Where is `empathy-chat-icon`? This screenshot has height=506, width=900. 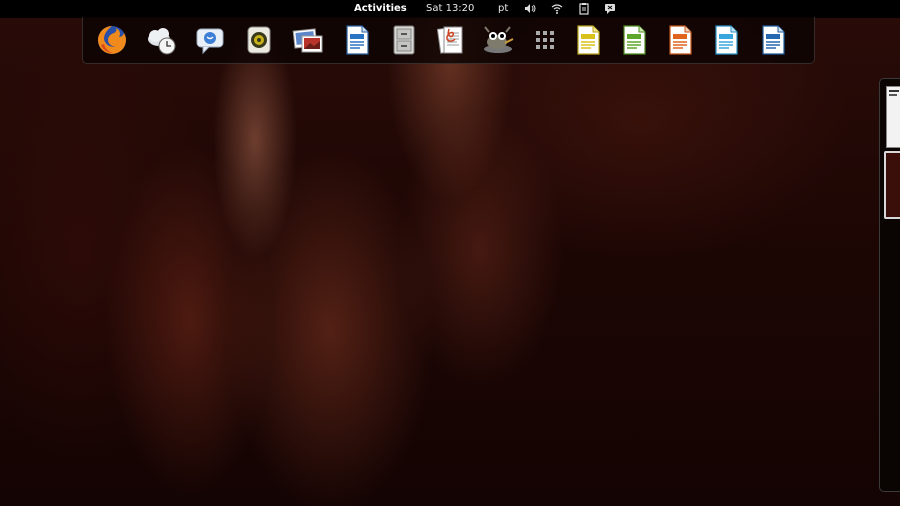
empathy-chat-icon is located at coordinates (210, 40).